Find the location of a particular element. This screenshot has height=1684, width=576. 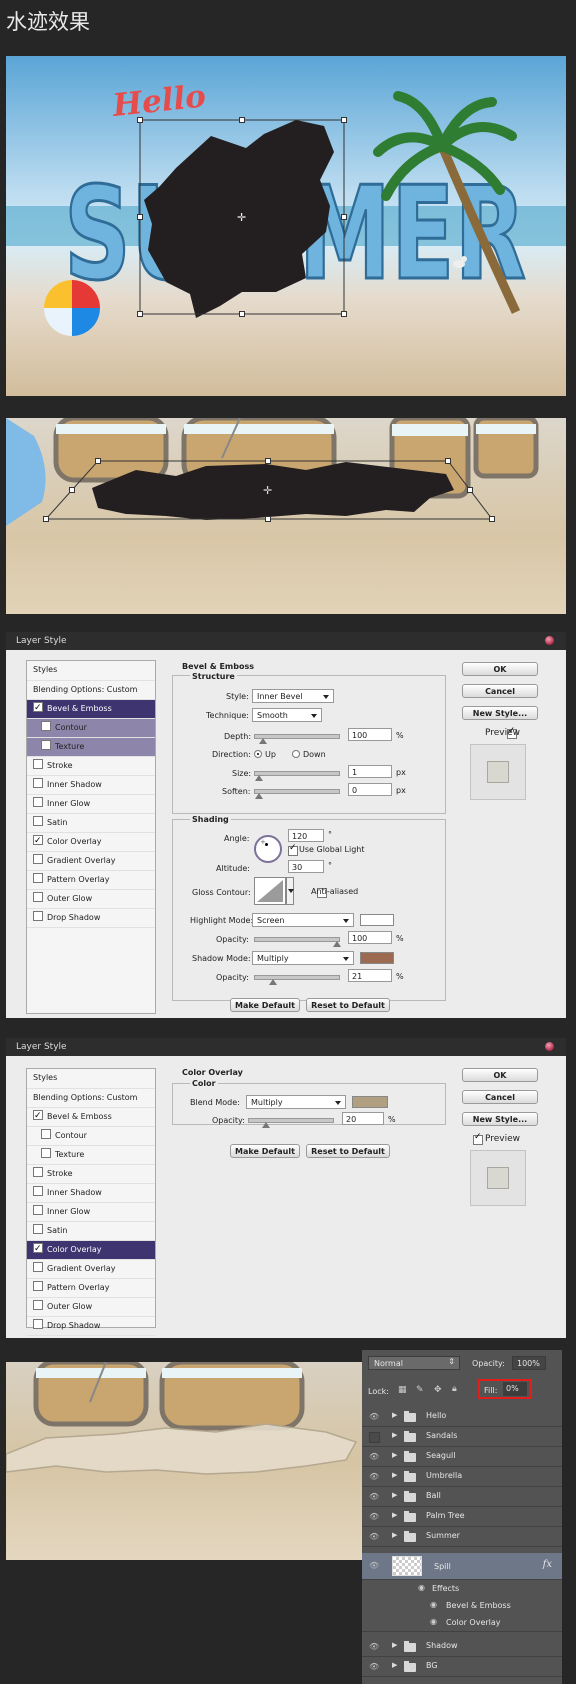

global-light-checkbox is located at coordinates (293, 849).